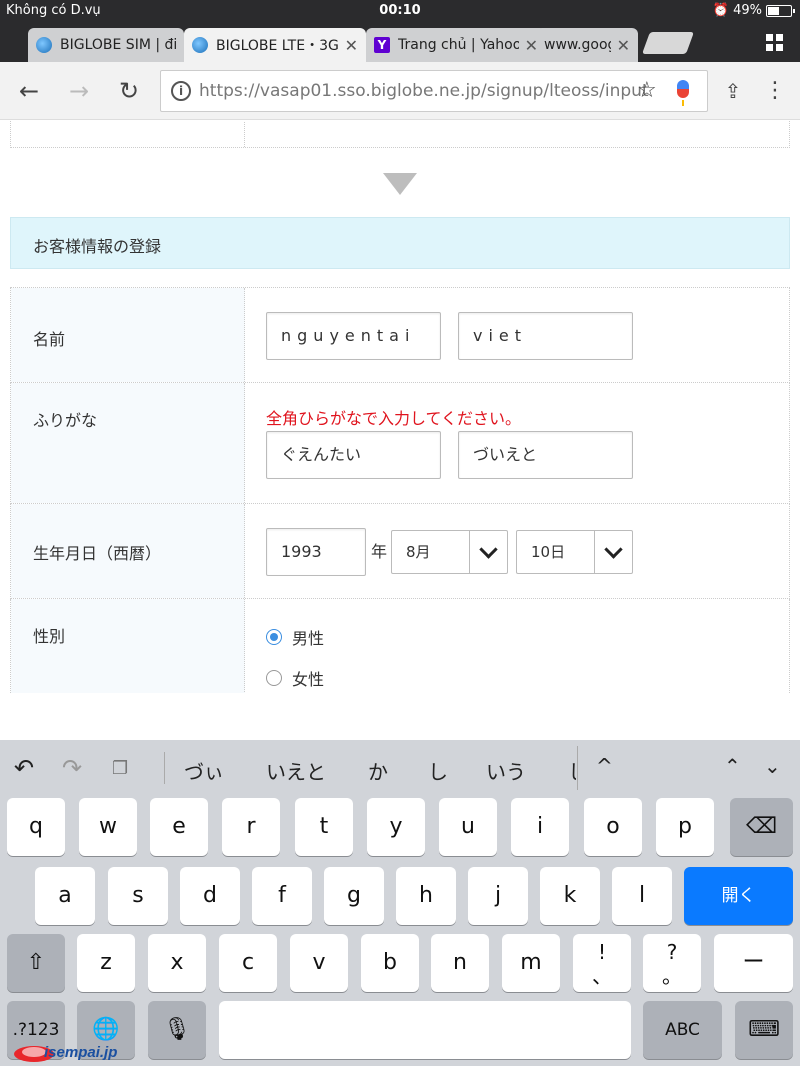 The image size is (800, 1066). I want to click on step-arrow-icon, so click(400, 184).